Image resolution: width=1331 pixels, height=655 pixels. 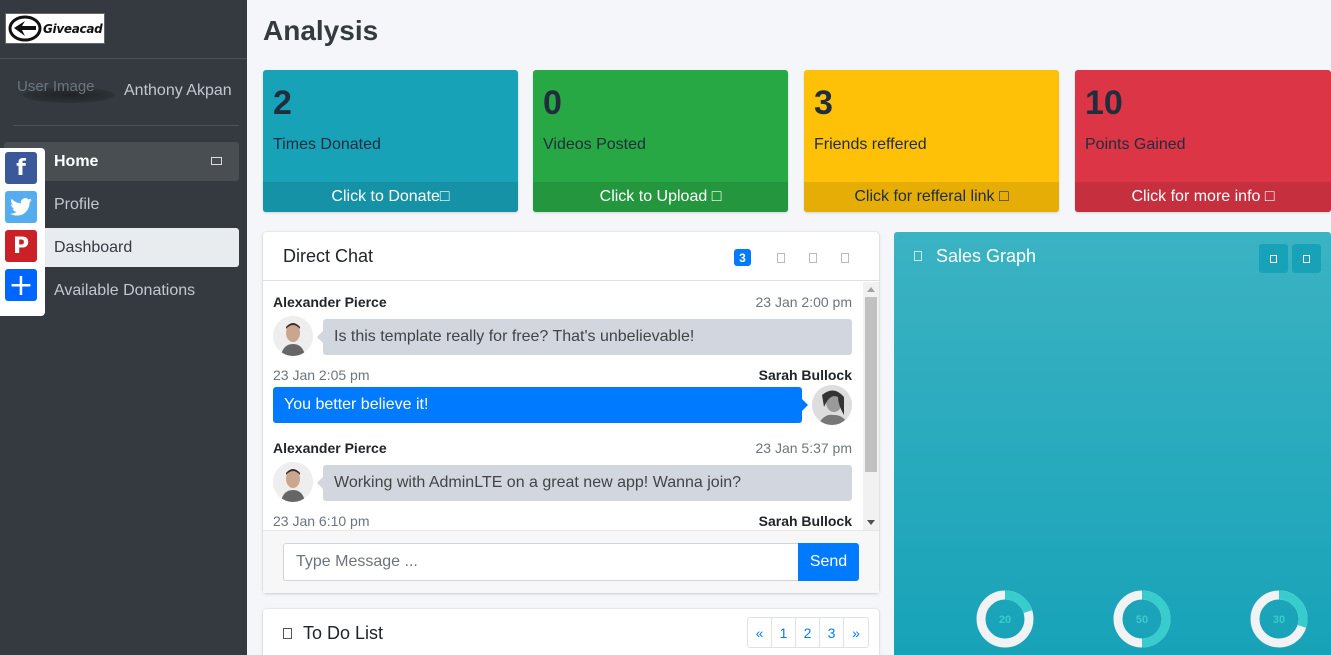 I want to click on stat-label: Friends reffered, so click(x=870, y=144).